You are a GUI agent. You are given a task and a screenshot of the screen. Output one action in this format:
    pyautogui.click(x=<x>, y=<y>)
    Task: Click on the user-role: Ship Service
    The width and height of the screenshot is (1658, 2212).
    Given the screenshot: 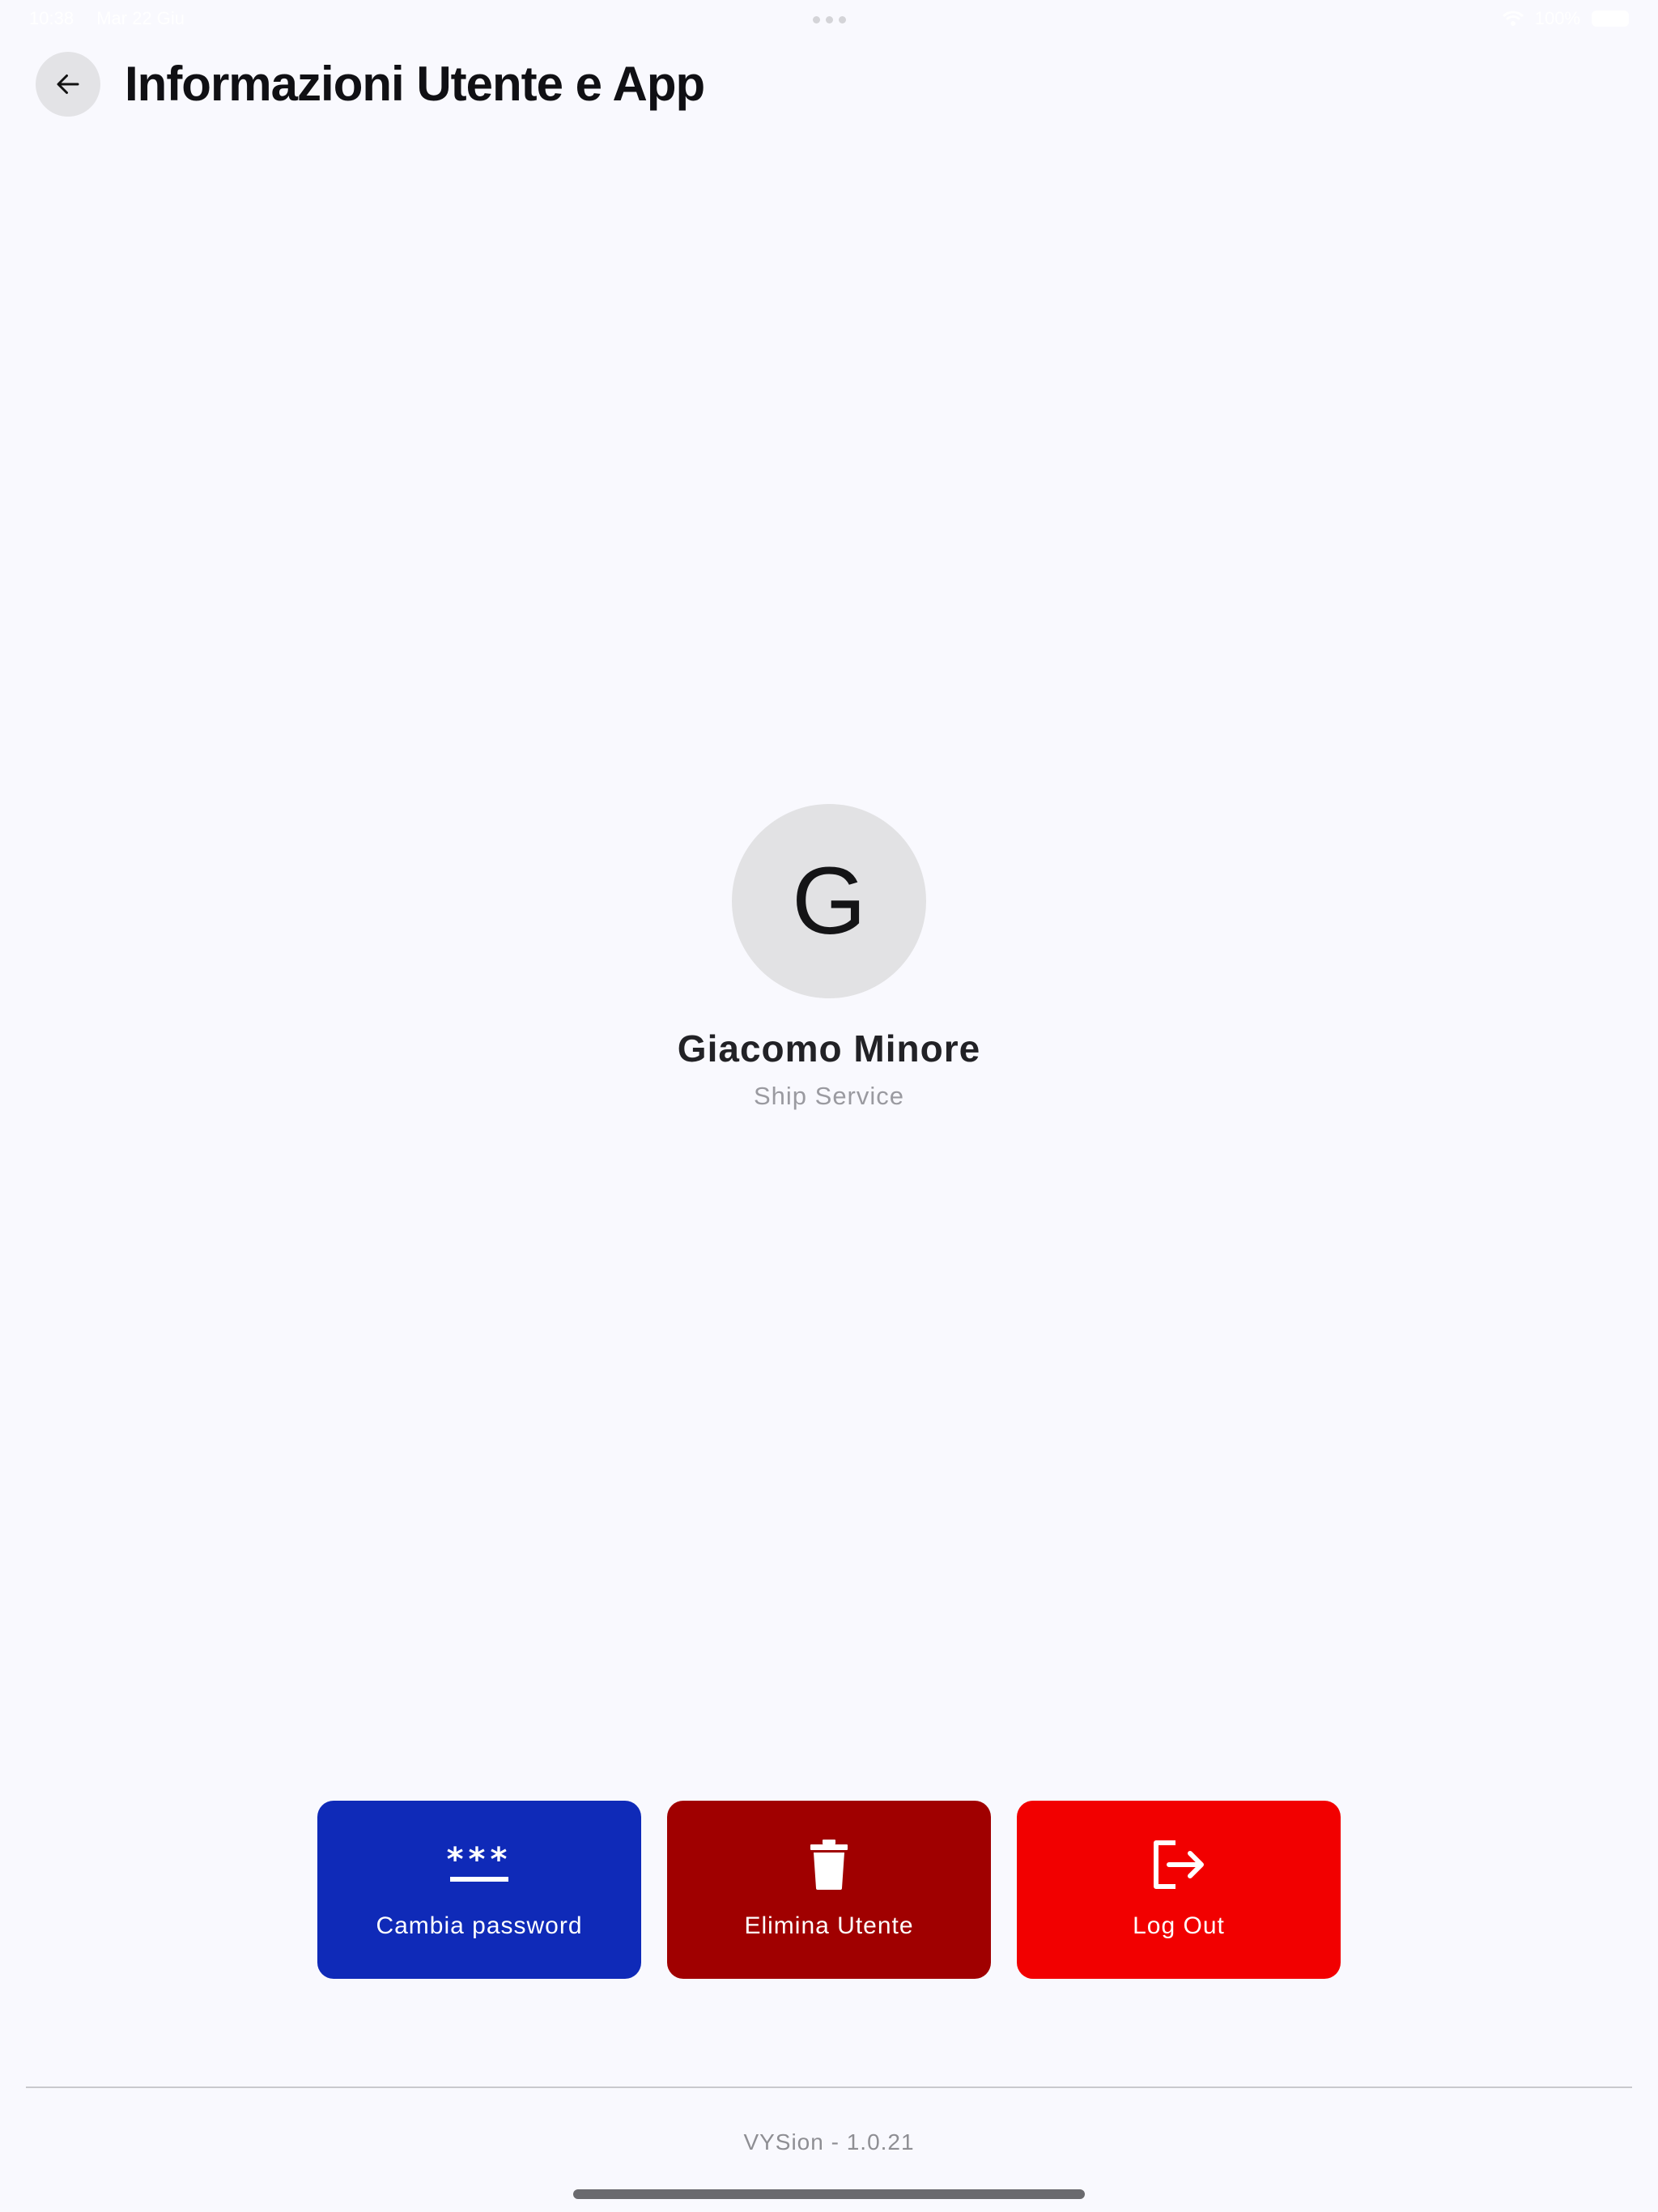 What is the action you would take?
    pyautogui.click(x=829, y=1096)
    